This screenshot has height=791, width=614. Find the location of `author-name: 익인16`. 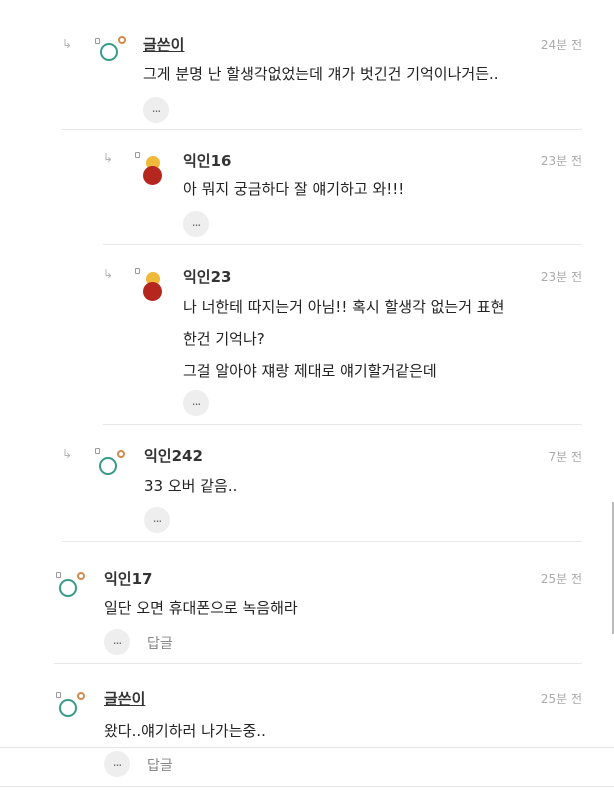

author-name: 익인16 is located at coordinates (207, 160).